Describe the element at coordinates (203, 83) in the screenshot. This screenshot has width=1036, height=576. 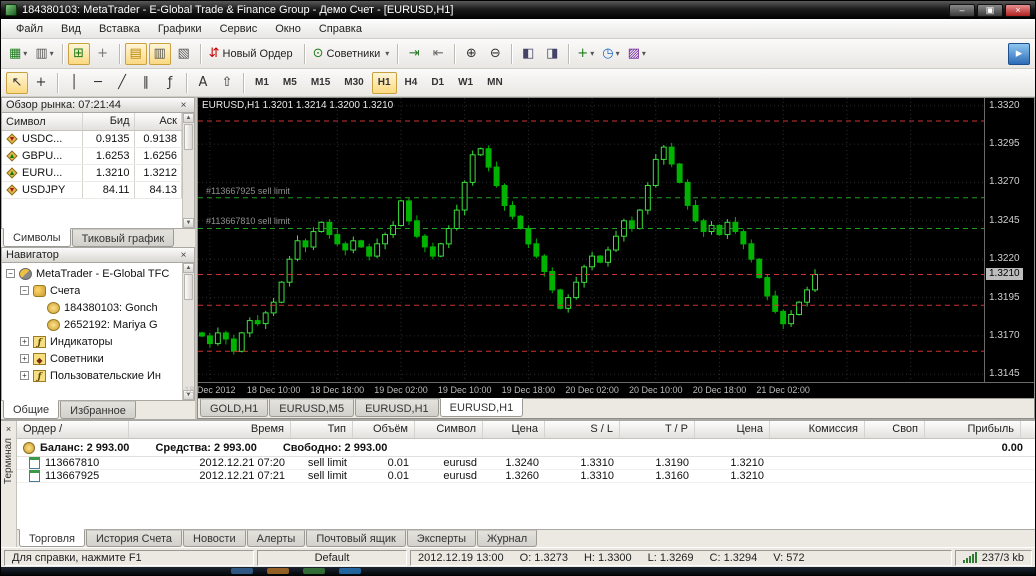
I see `text-label-button: A` at that location.